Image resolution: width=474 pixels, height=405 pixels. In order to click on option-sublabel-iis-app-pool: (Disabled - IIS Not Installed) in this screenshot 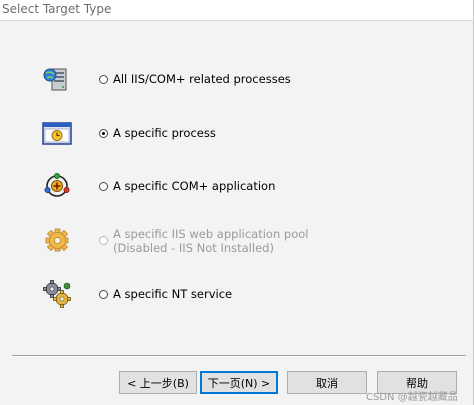, I will do `click(193, 248)`.